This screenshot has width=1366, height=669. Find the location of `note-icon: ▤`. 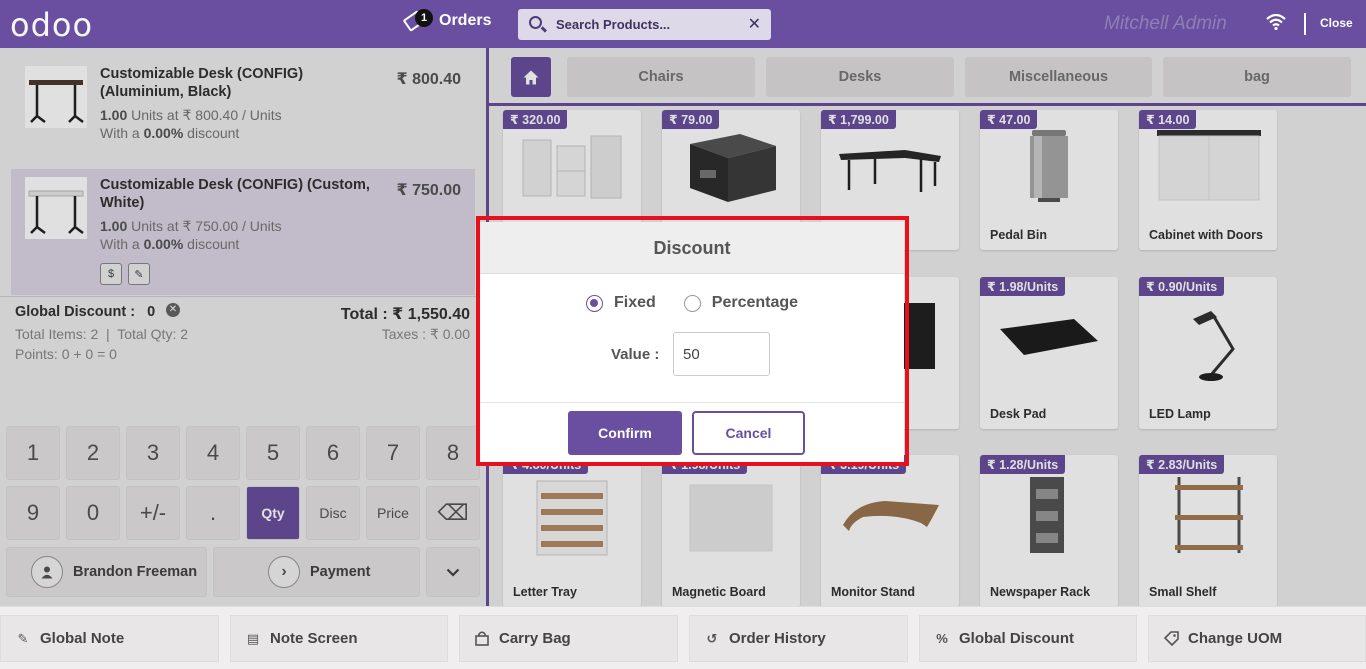

note-icon: ▤ is located at coordinates (253, 638).